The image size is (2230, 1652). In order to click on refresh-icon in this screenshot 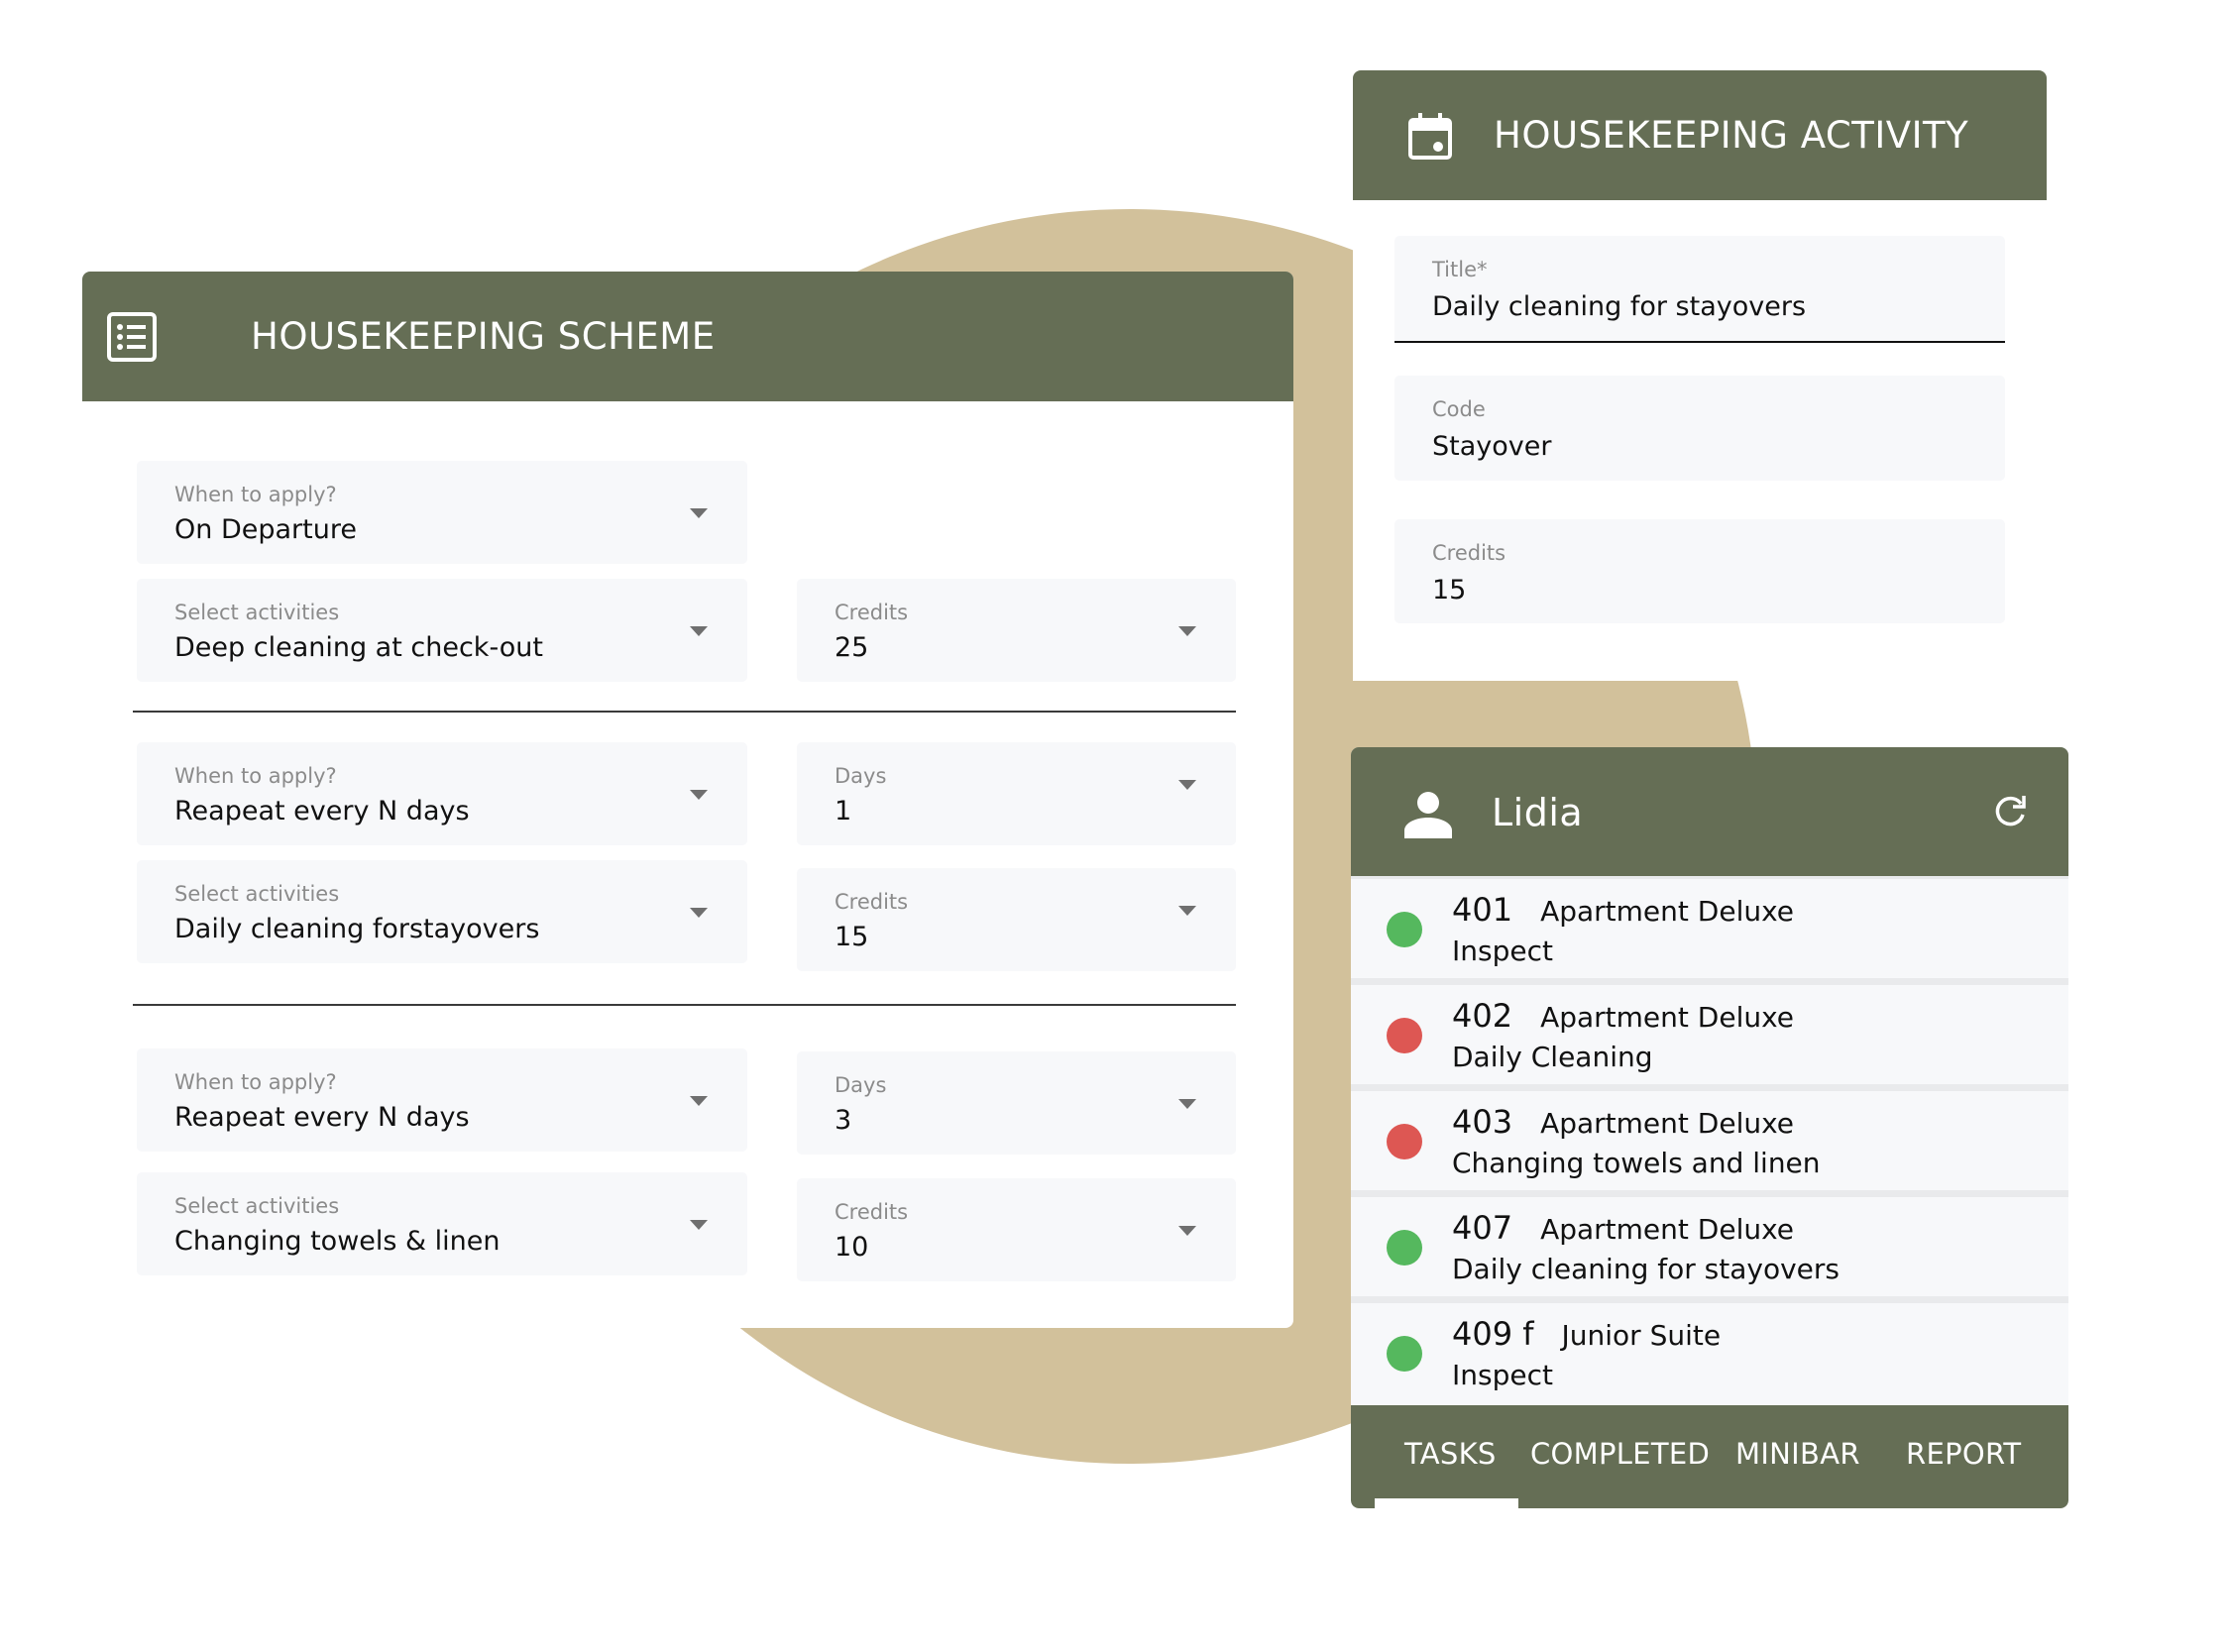, I will do `click(2010, 811)`.